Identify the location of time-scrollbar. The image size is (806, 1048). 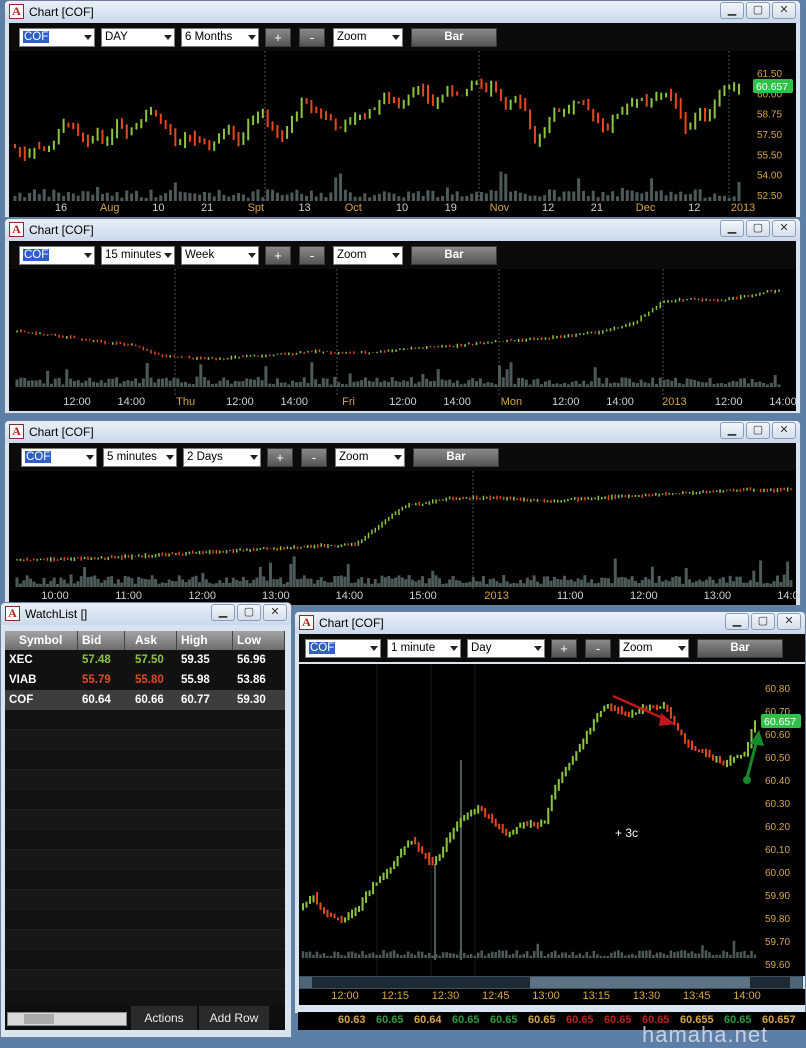
(551, 982).